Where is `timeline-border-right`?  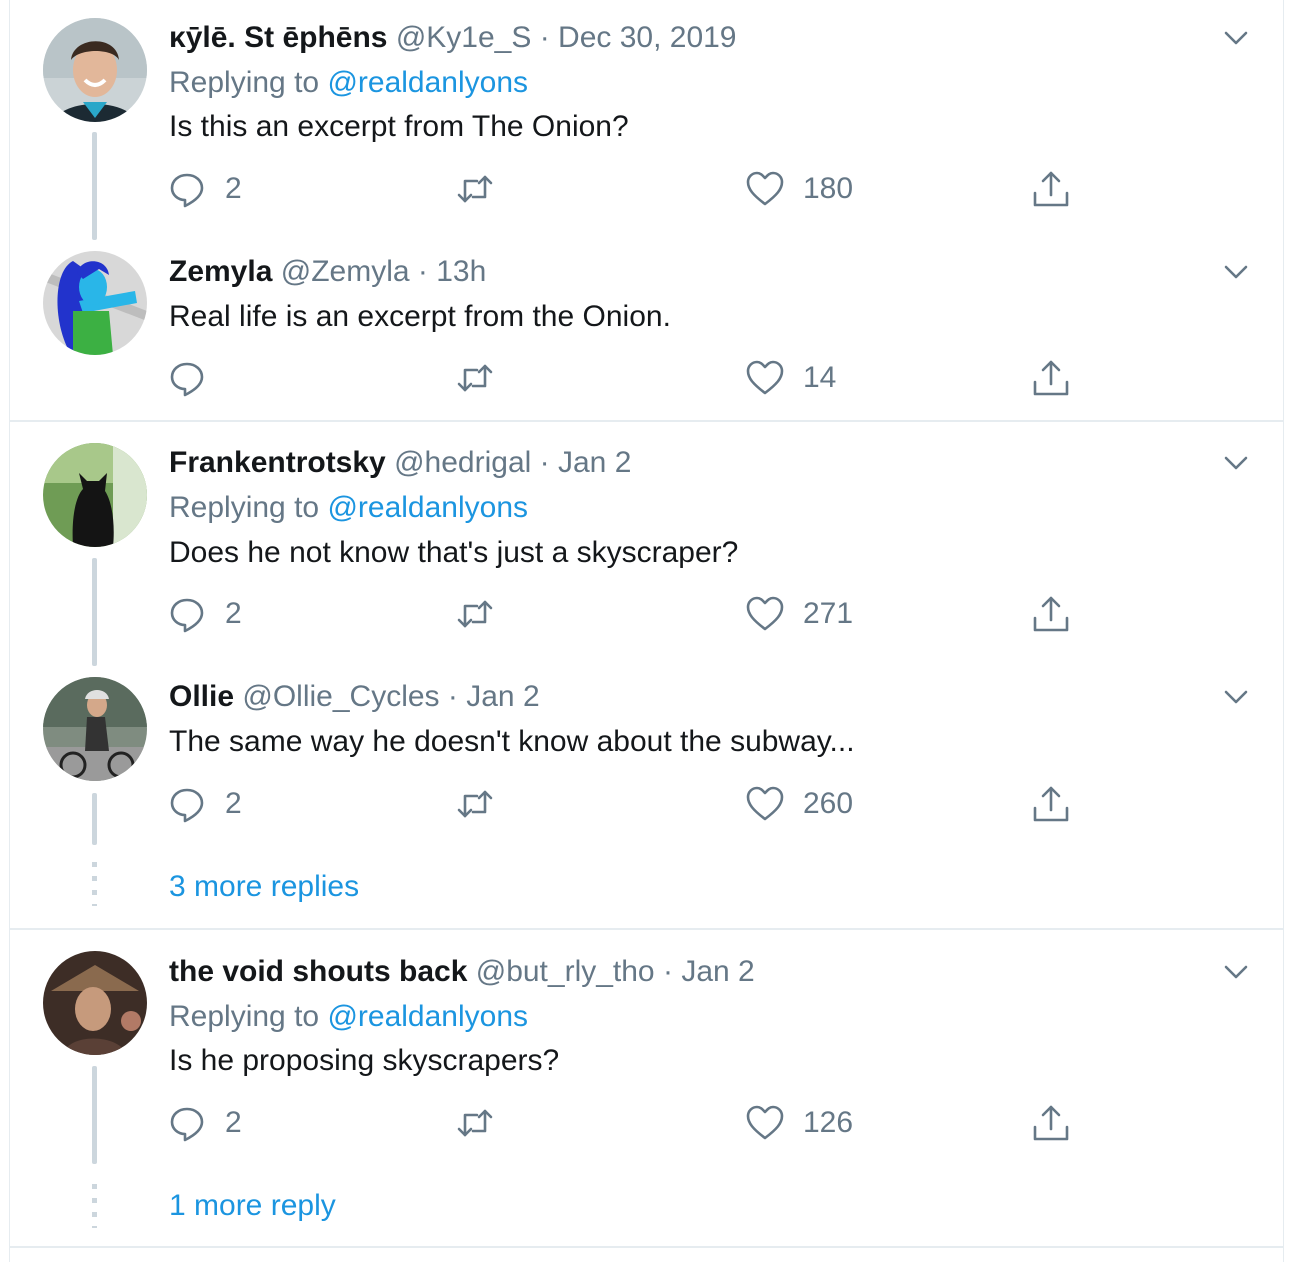 timeline-border-right is located at coordinates (1283, 631).